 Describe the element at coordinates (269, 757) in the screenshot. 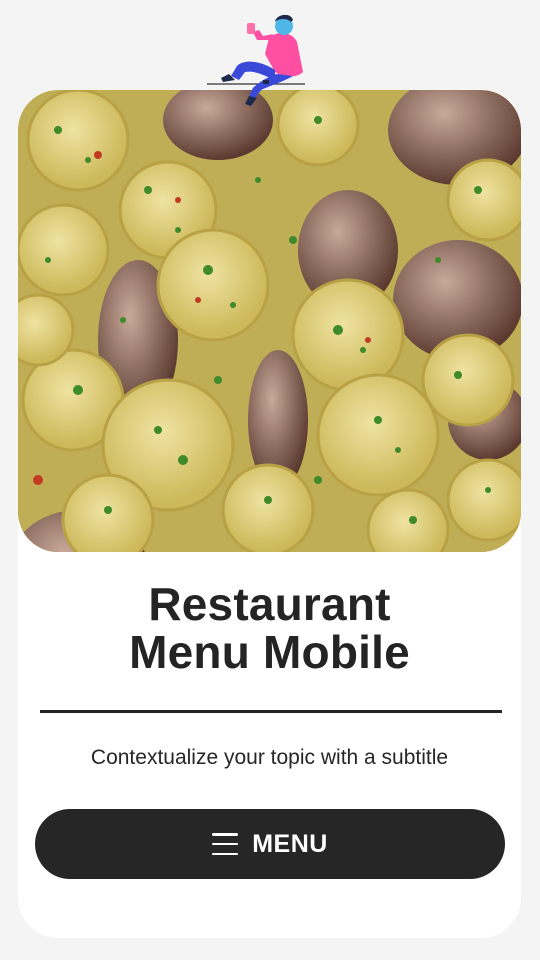

I see `page-subtitle: Contextualize your topic with a subtitle` at that location.